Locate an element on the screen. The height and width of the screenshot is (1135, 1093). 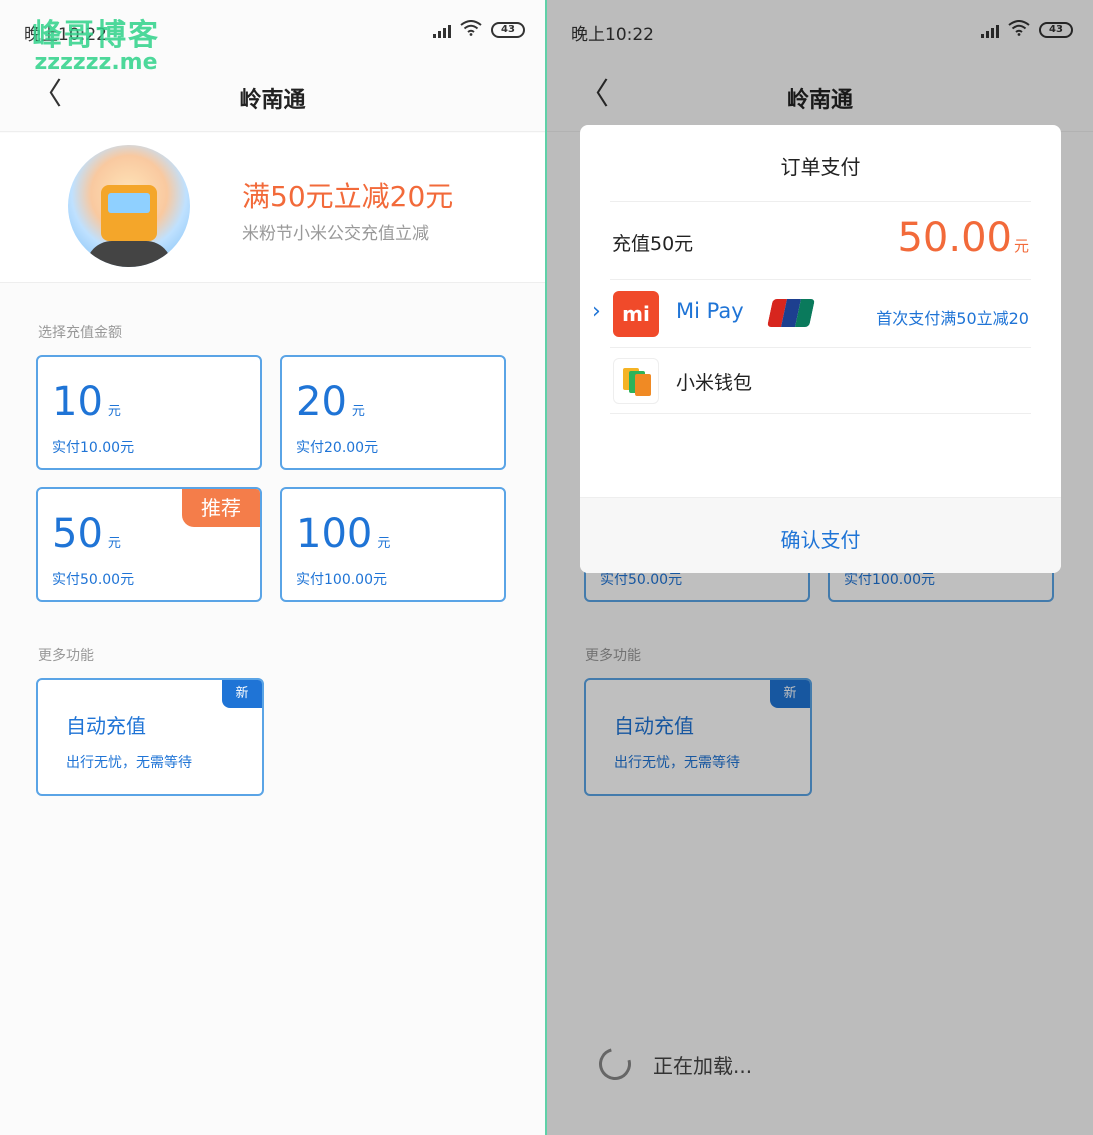
bus-illustration is located at coordinates (129, 206).